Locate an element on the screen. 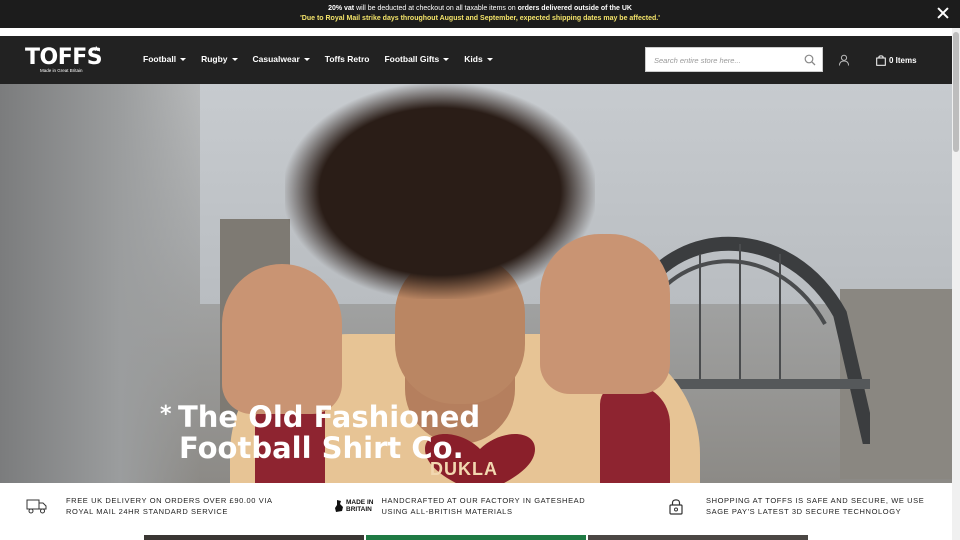 The height and width of the screenshot is (540, 960). nav-label: Kids is located at coordinates (473, 59).